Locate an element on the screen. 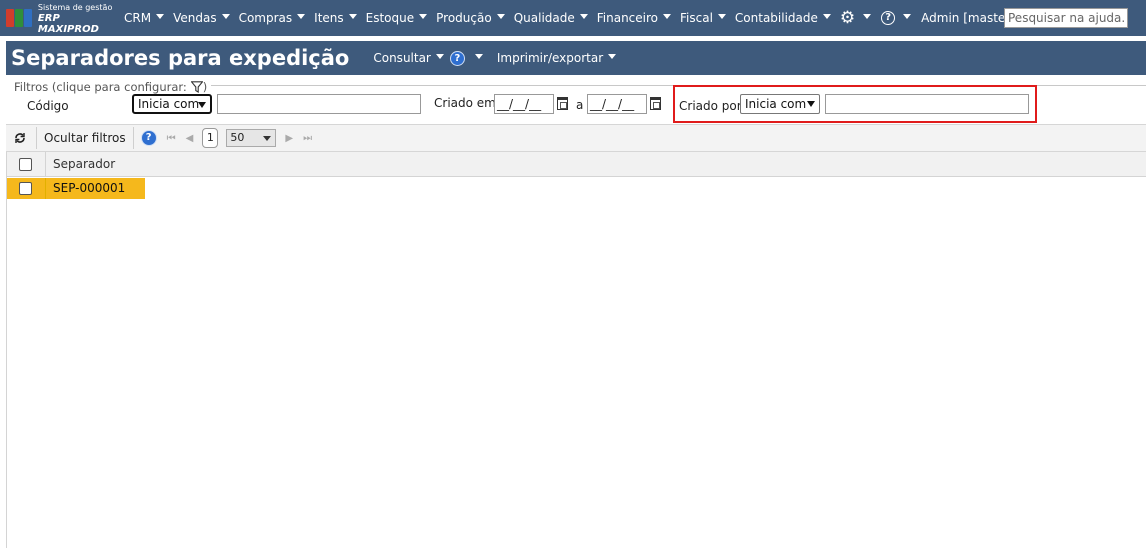 This screenshot has height=548, width=1146. menu-vendas: Vendas is located at coordinates (201, 18).